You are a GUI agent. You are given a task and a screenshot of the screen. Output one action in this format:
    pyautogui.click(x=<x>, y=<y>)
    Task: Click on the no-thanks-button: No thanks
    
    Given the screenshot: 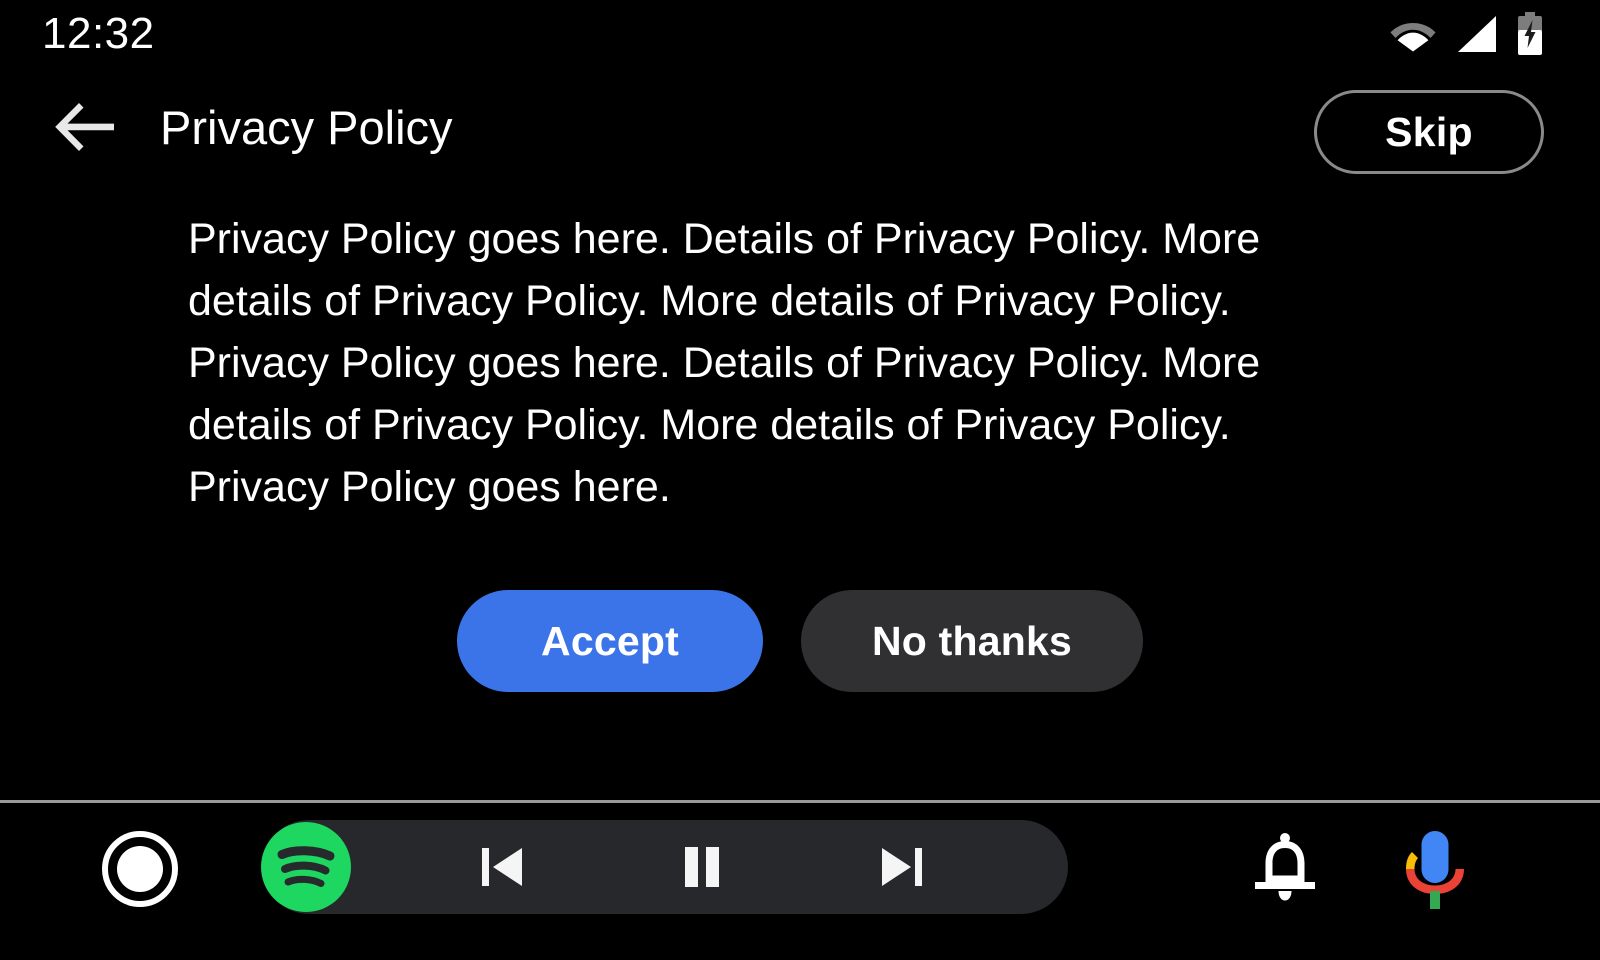 What is the action you would take?
    pyautogui.click(x=972, y=641)
    